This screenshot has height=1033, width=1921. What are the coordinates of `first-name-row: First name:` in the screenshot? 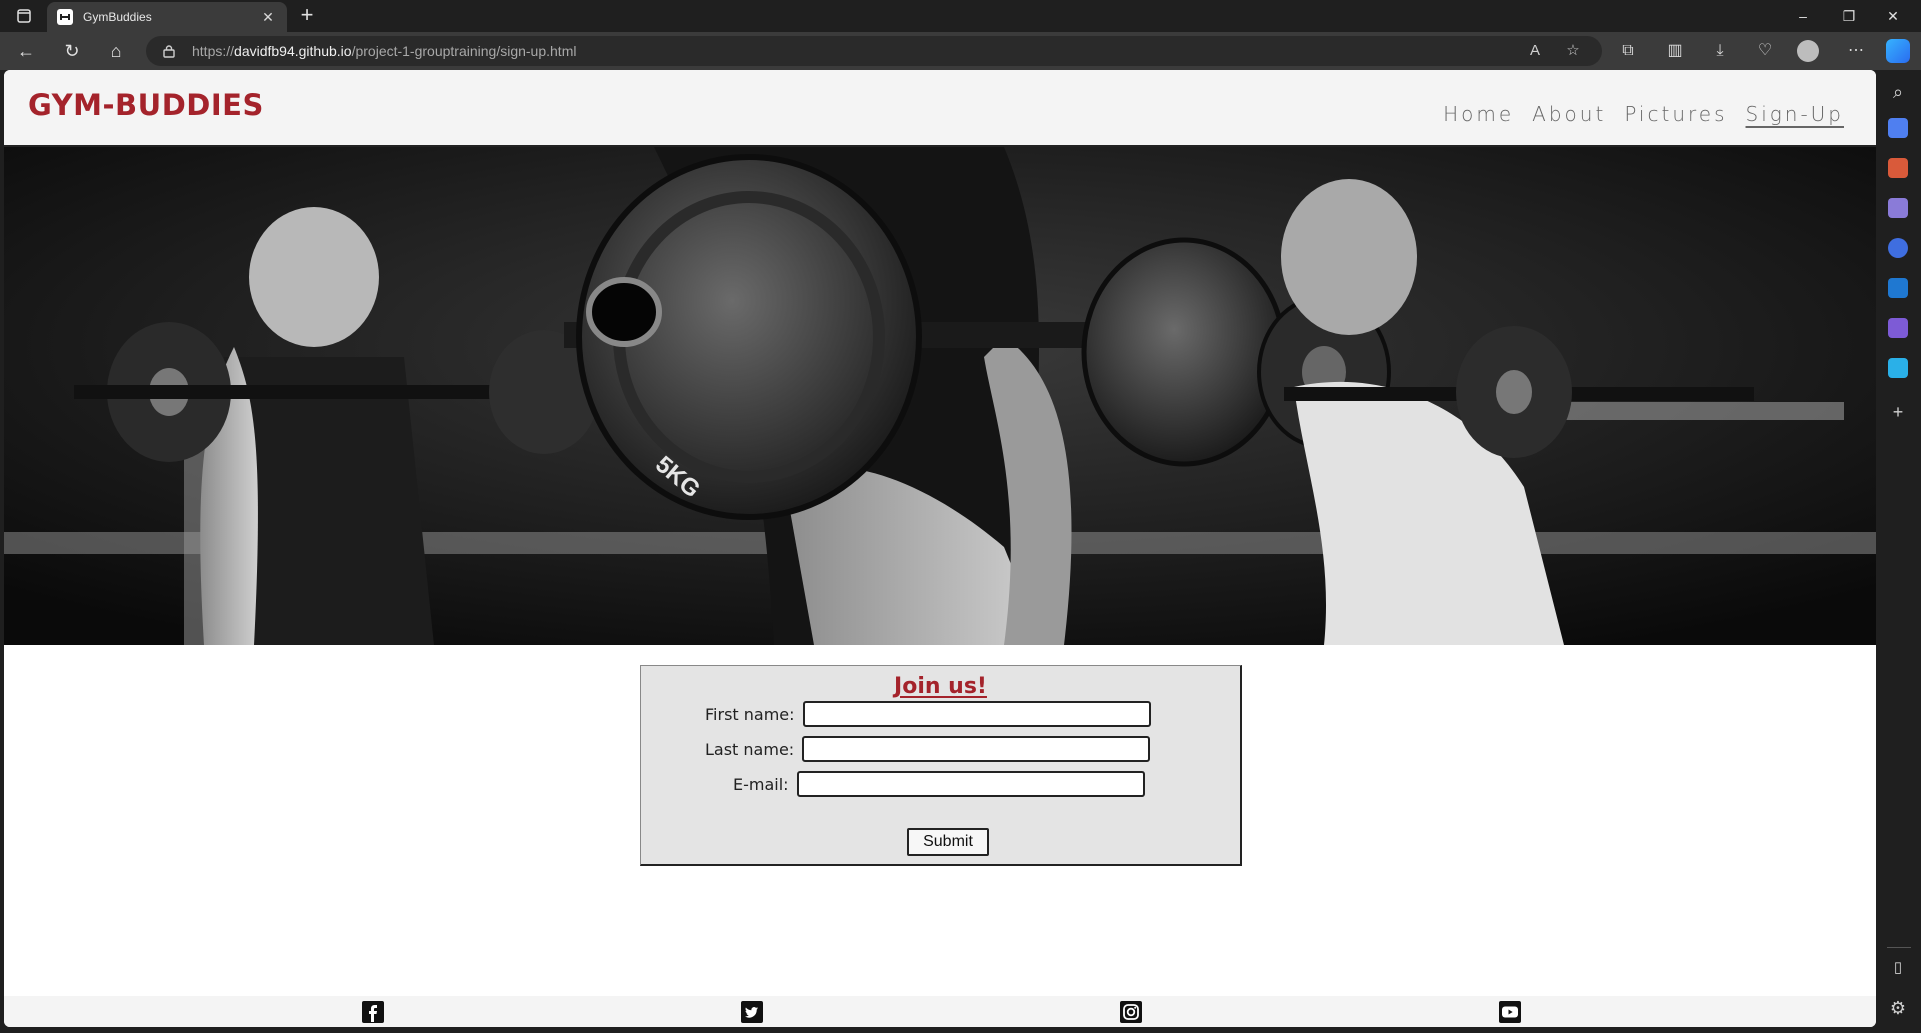 It's located at (928, 714).